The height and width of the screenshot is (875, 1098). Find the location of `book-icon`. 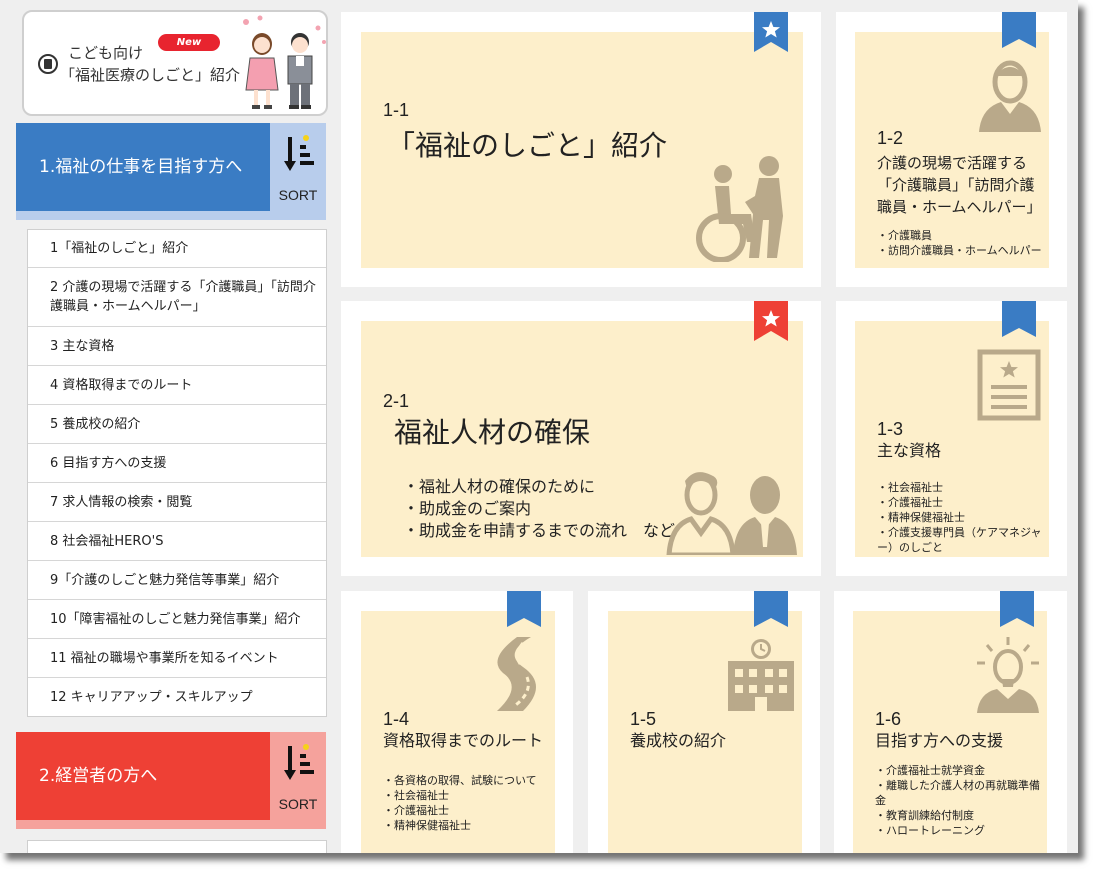

book-icon is located at coordinates (48, 64).